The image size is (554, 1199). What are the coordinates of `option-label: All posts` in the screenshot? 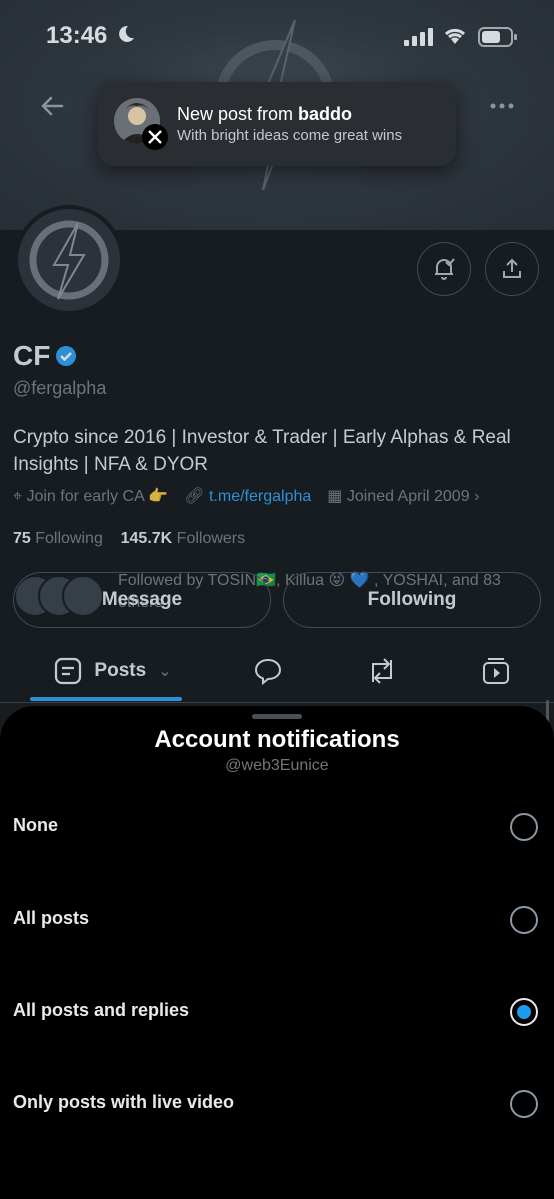 It's located at (51, 918).